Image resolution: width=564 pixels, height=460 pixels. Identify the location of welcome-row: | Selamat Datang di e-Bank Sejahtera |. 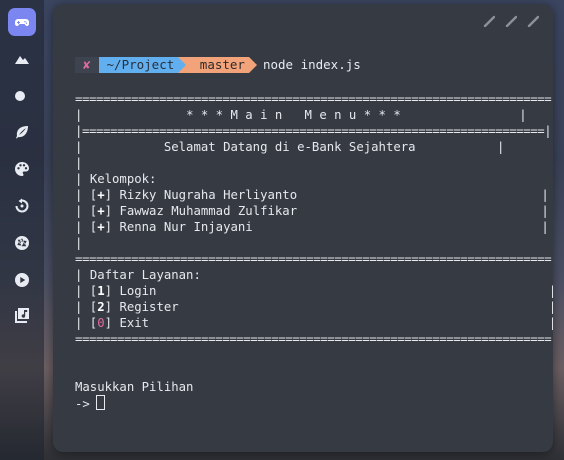
(290, 147).